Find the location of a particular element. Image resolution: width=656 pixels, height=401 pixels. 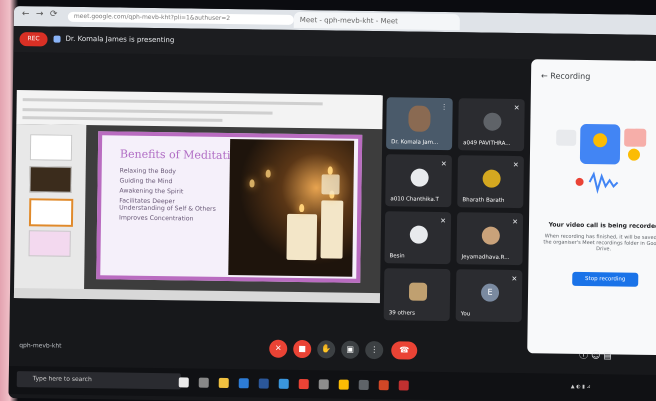

participant-name: a010 Chanthika.T is located at coordinates (414, 199).